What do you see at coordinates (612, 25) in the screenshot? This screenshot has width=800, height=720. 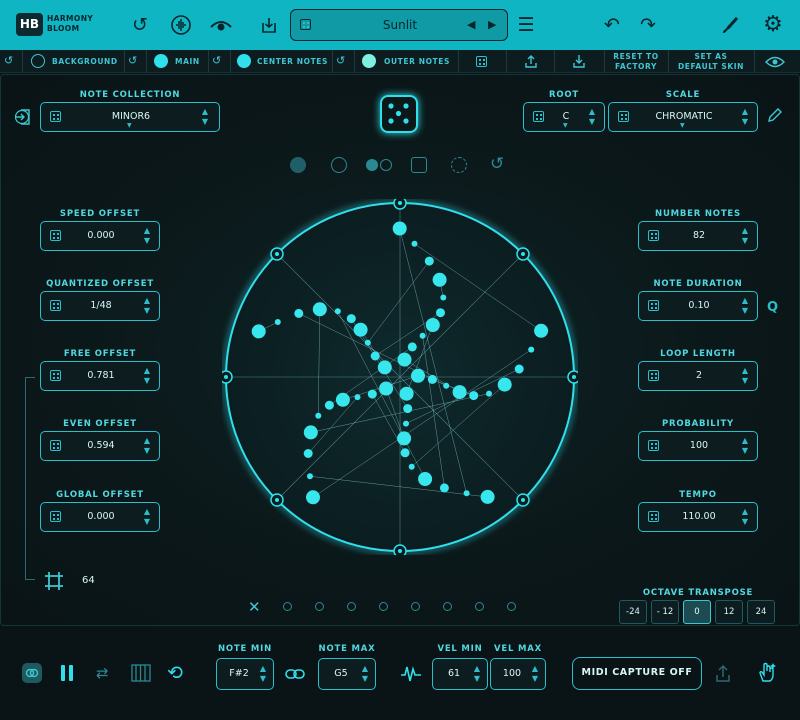 I see `undo-icon: ↶` at bounding box center [612, 25].